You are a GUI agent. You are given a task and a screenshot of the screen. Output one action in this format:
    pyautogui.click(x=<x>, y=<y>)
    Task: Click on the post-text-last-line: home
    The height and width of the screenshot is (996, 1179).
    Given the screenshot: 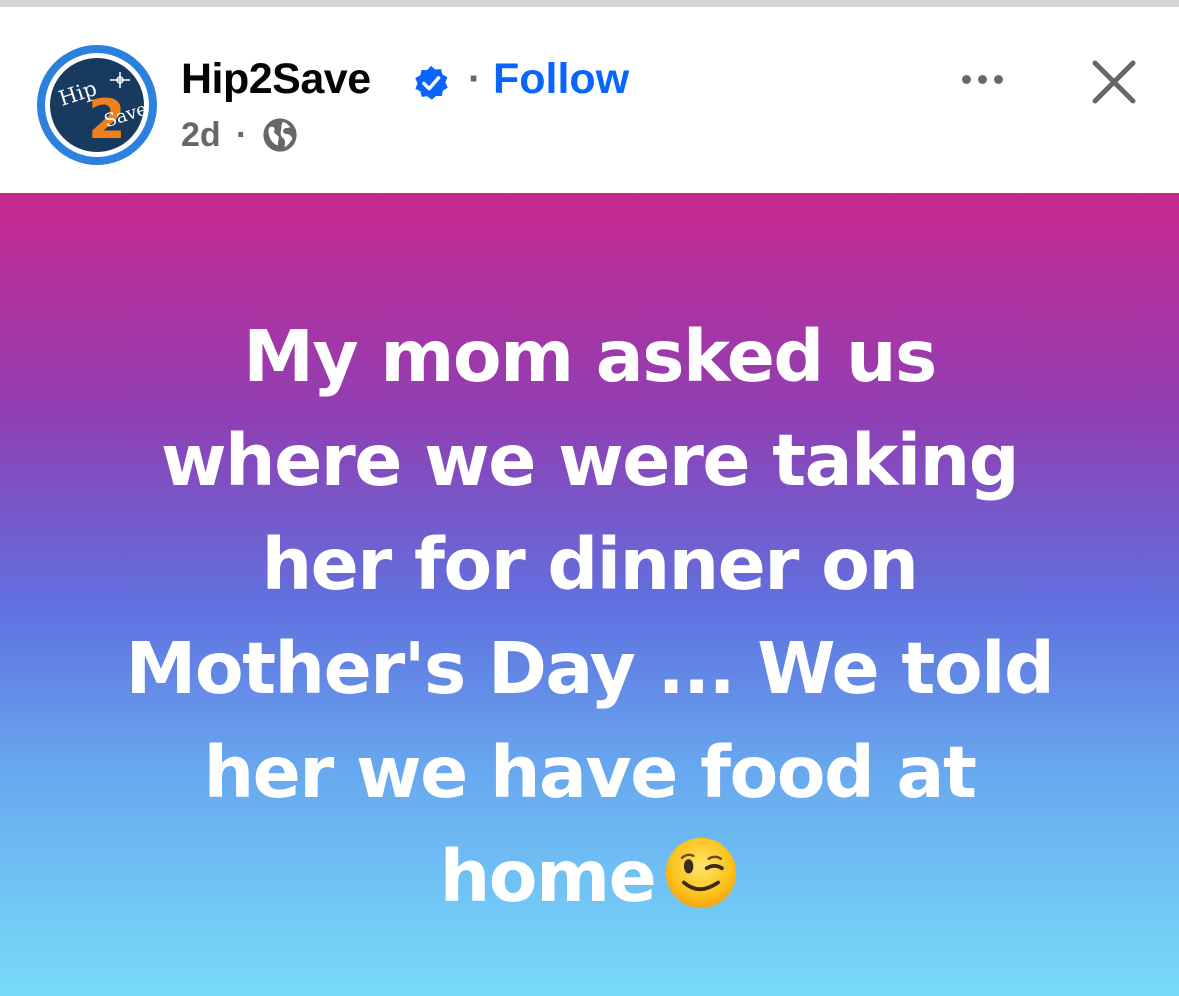 What is the action you would take?
    pyautogui.click(x=589, y=877)
    